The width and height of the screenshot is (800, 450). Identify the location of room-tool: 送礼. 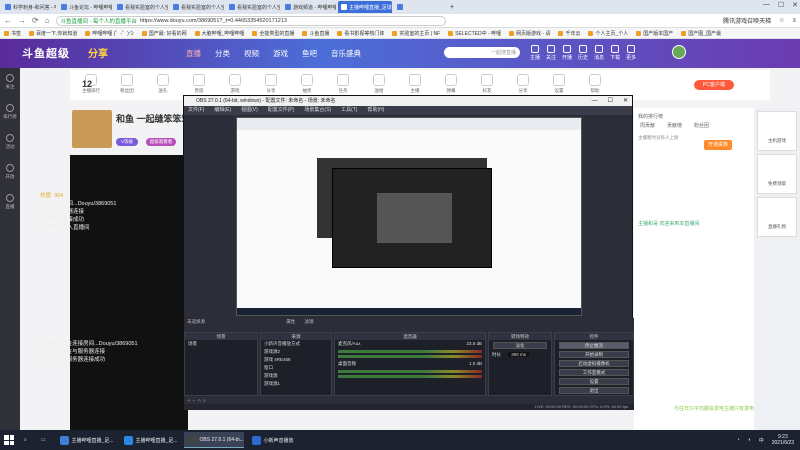
(163, 85).